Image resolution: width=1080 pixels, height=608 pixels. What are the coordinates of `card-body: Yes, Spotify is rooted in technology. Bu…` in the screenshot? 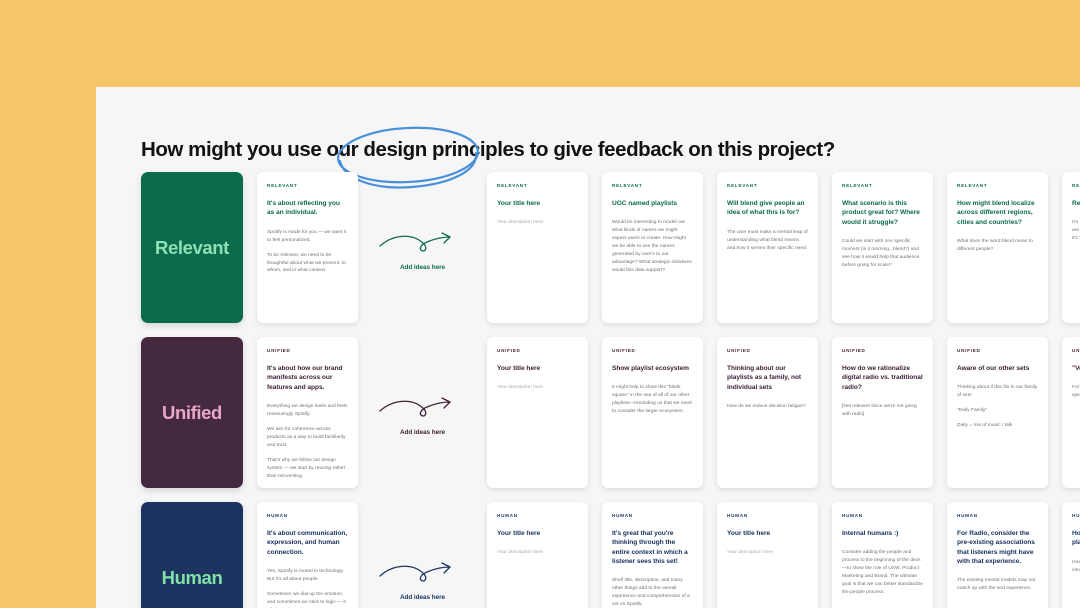 It's located at (307, 588).